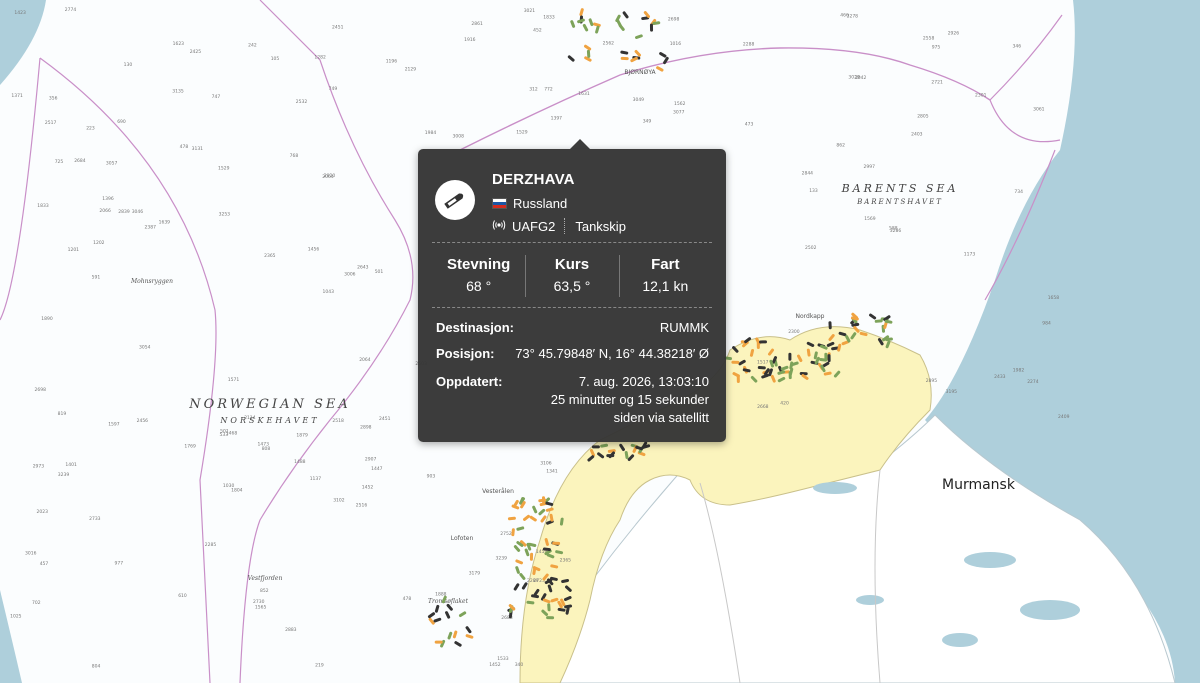 This screenshot has height=683, width=1200. I want to click on depth-sounding: 3179, so click(475, 573).